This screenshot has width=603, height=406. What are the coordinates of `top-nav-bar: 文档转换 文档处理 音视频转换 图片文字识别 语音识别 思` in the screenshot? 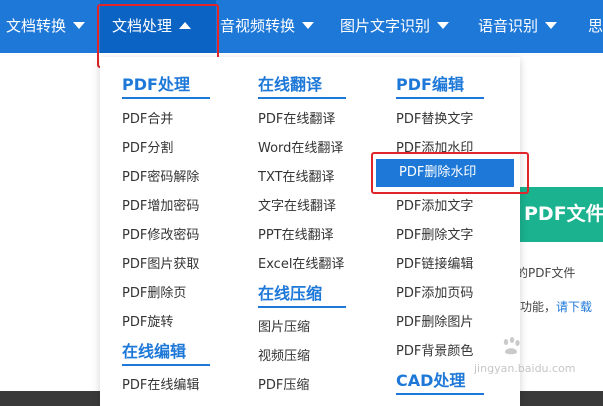 It's located at (301, 26).